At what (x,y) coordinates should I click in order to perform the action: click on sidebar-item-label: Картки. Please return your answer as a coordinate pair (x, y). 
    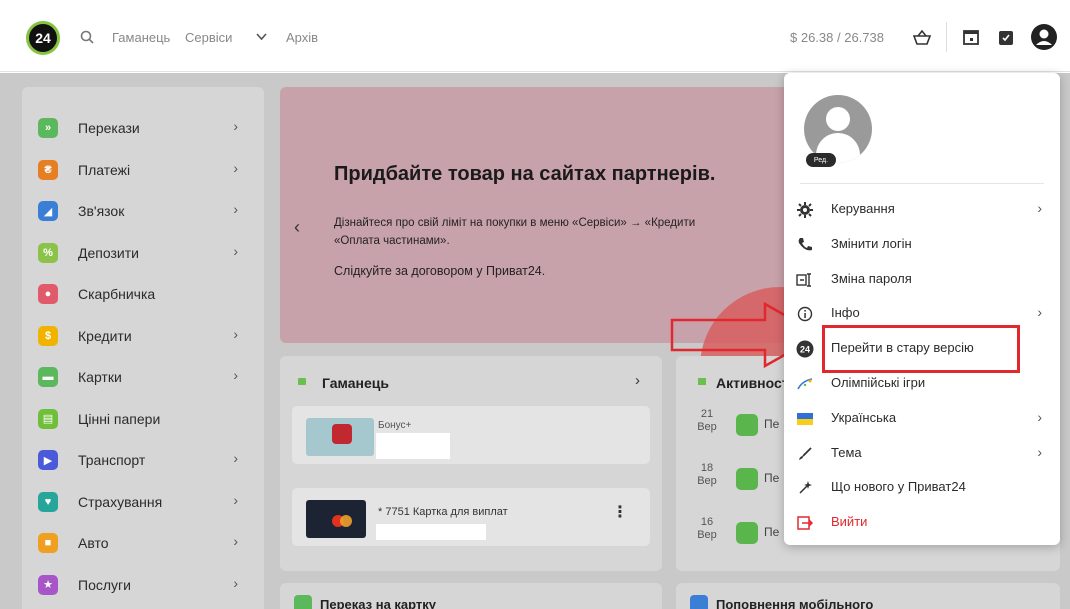
    Looking at the image, I should click on (100, 377).